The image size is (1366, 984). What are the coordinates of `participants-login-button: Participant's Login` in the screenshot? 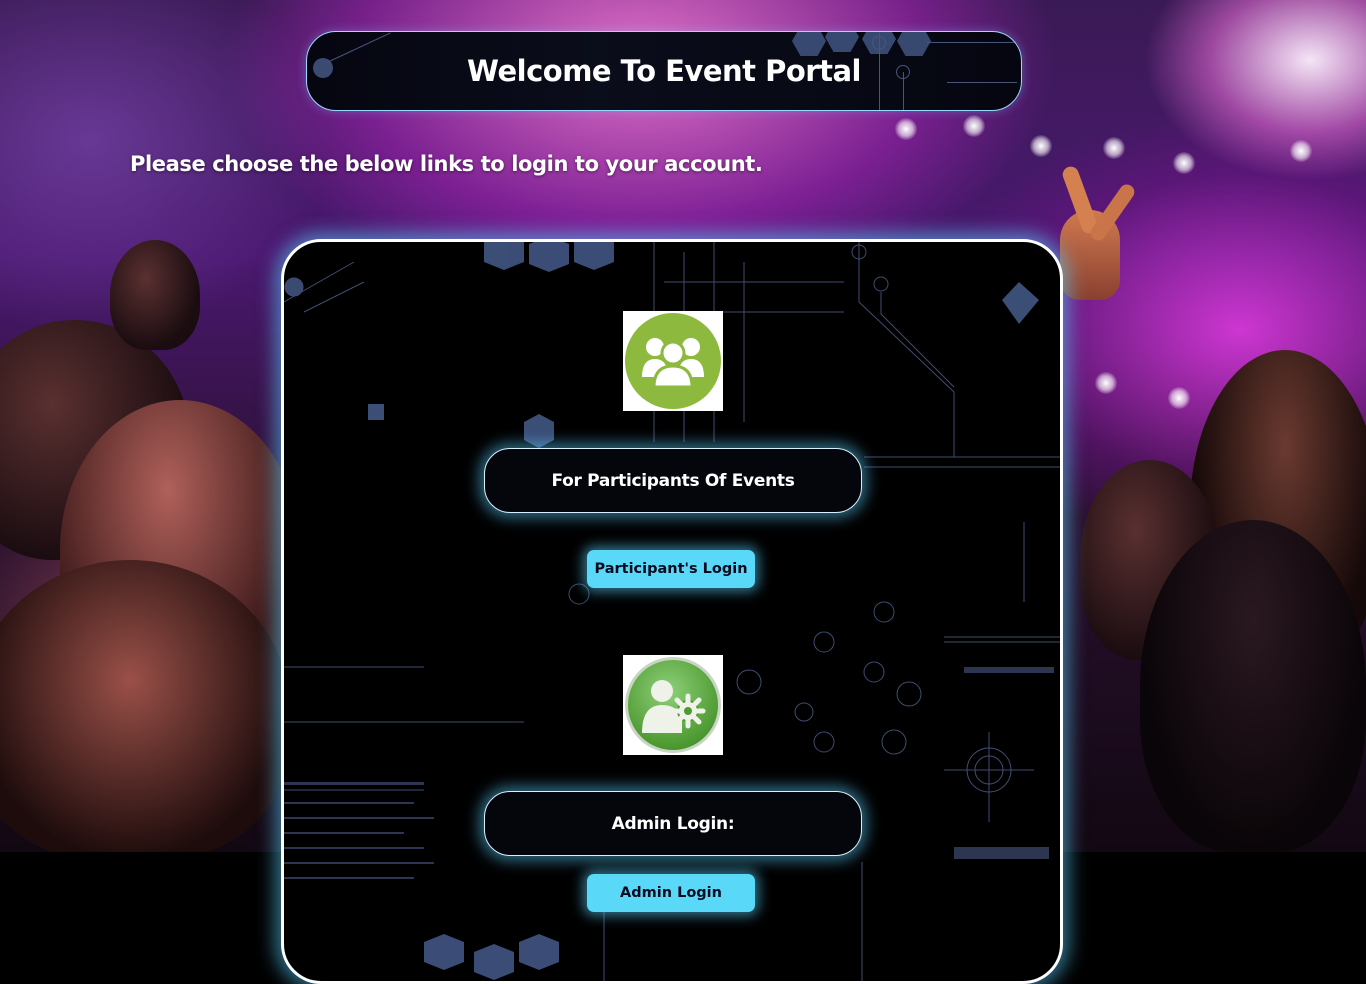 It's located at (671, 569).